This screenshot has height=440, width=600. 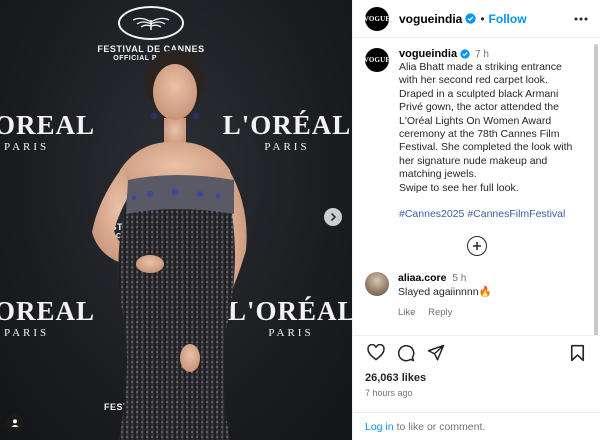 I want to click on more-options-button, so click(x=581, y=19).